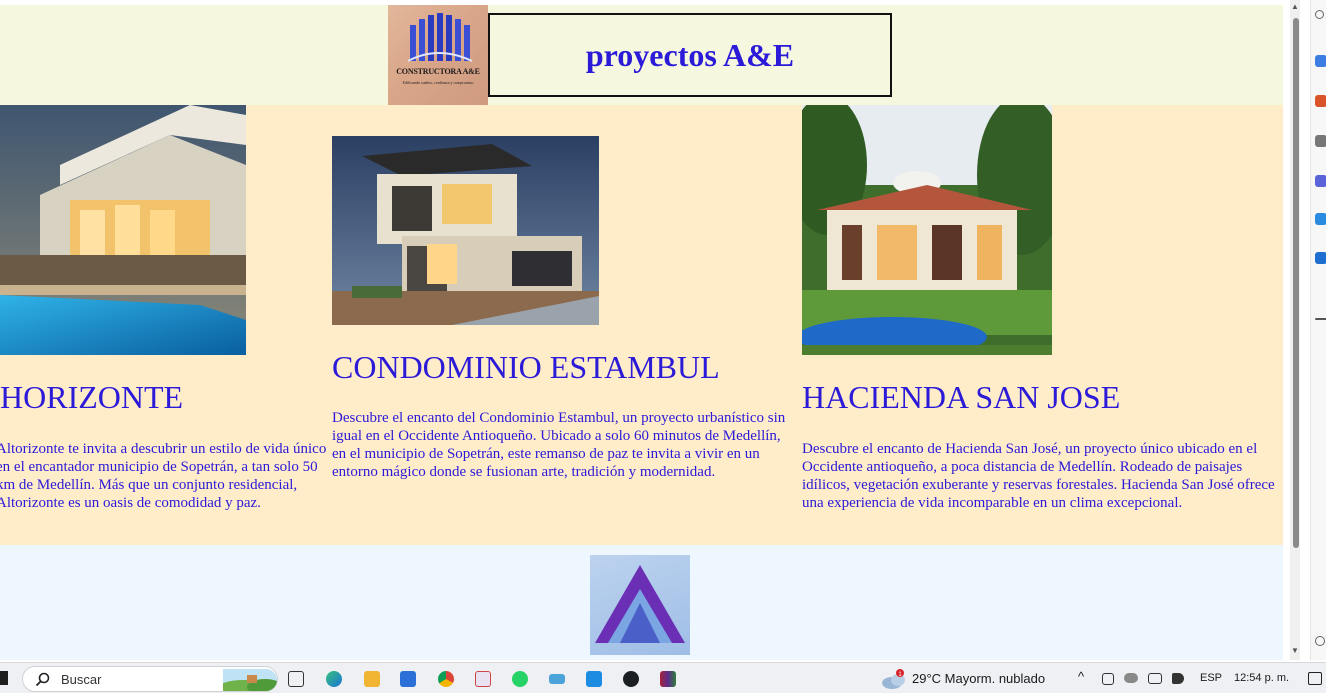 The height and width of the screenshot is (693, 1326). What do you see at coordinates (894, 680) in the screenshot?
I see `cloudy-weather-icon: 1` at bounding box center [894, 680].